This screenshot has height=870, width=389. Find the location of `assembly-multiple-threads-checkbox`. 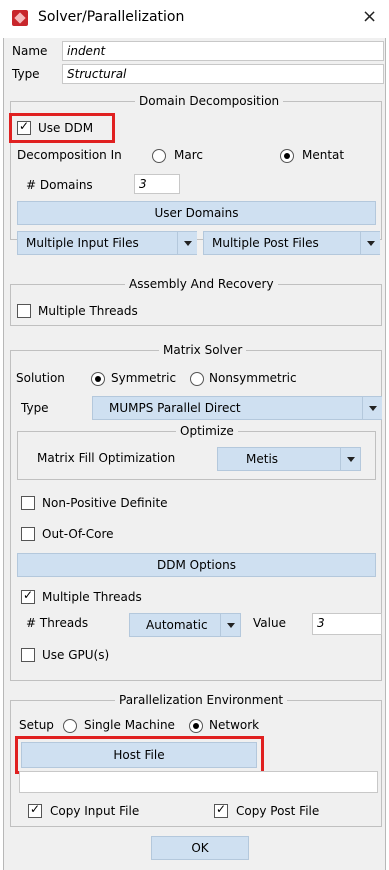

assembly-multiple-threads-checkbox is located at coordinates (24, 311).